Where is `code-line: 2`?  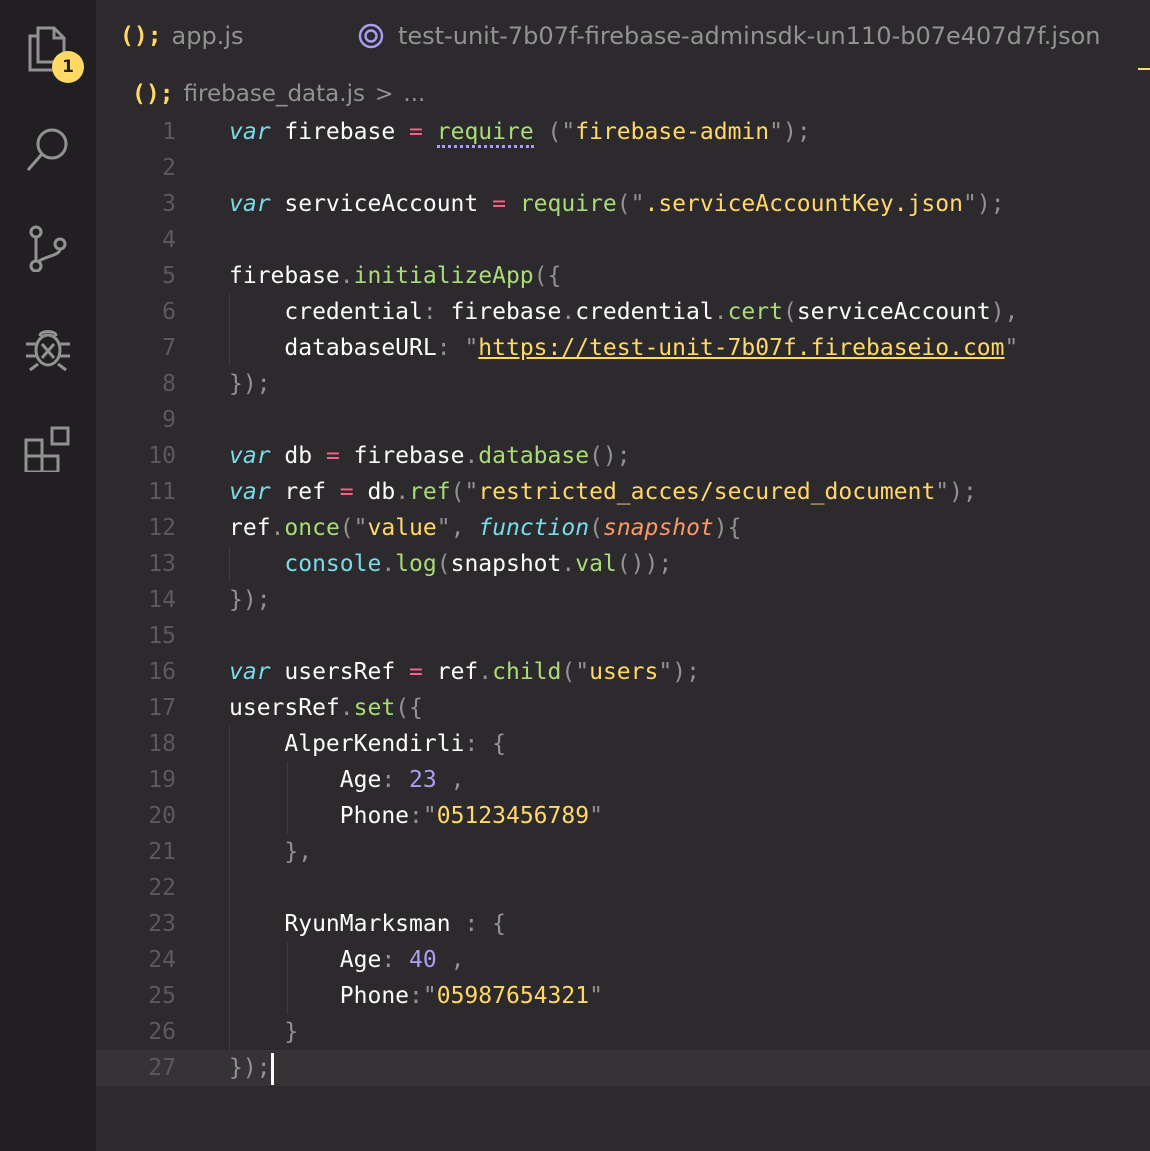 code-line: 2 is located at coordinates (623, 168).